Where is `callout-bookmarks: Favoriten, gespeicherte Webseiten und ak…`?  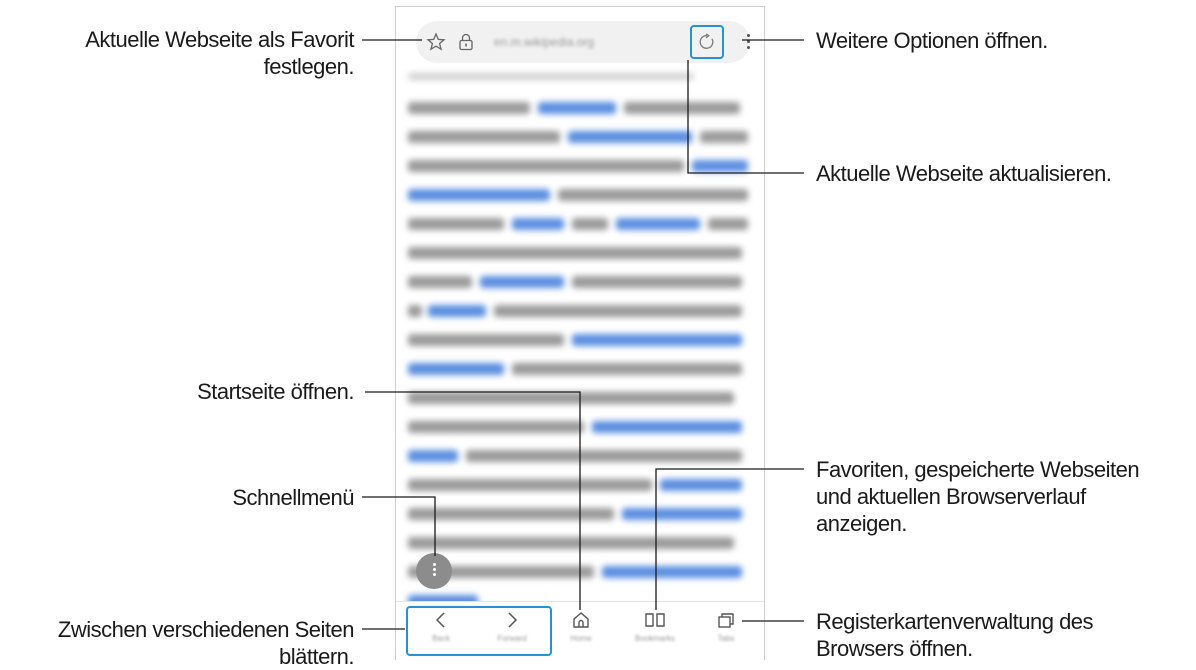
callout-bookmarks: Favoriten, gespeicherte Webseiten und ak… is located at coordinates (978, 496).